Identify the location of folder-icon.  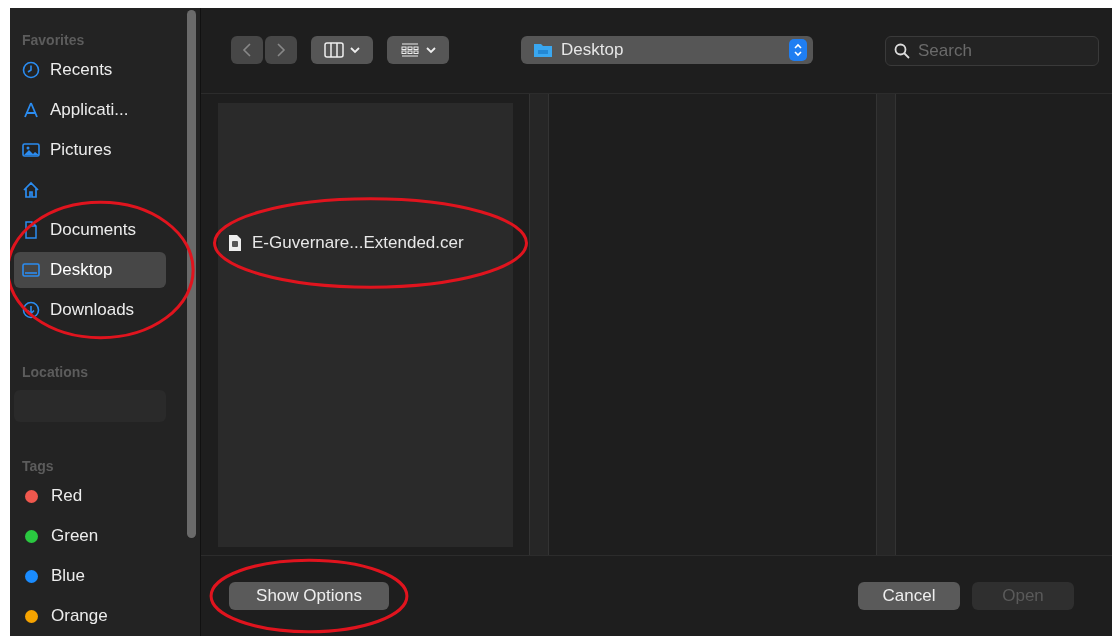
(543, 50).